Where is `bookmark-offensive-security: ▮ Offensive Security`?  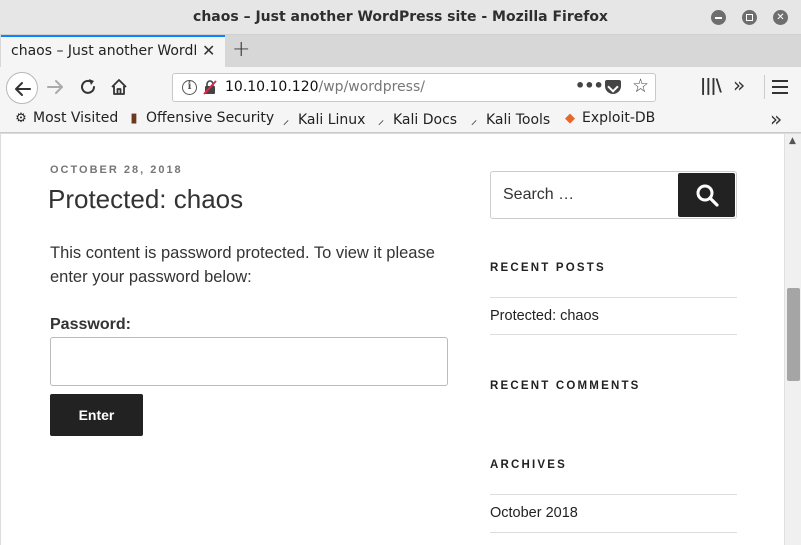
bookmark-offensive-security: ▮ Offensive Security is located at coordinates (200, 118).